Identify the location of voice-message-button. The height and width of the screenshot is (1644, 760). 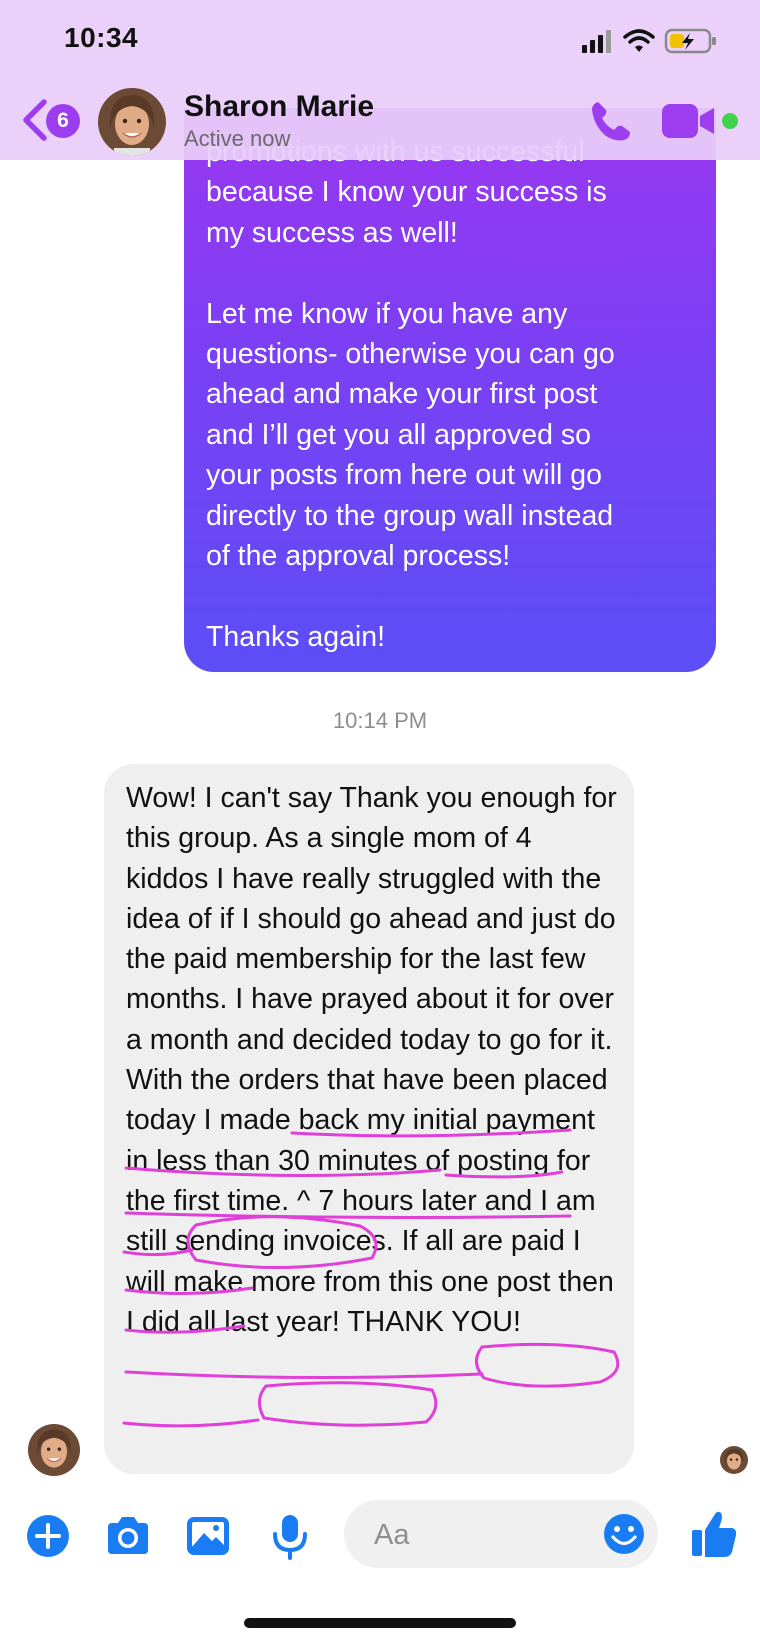
(290, 1536).